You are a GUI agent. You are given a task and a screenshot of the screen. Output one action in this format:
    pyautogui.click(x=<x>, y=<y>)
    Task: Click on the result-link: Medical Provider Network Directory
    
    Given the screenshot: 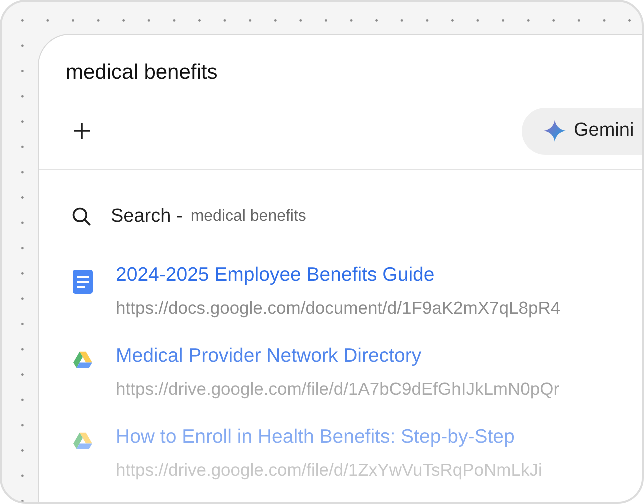 What is the action you would take?
    pyautogui.click(x=269, y=356)
    